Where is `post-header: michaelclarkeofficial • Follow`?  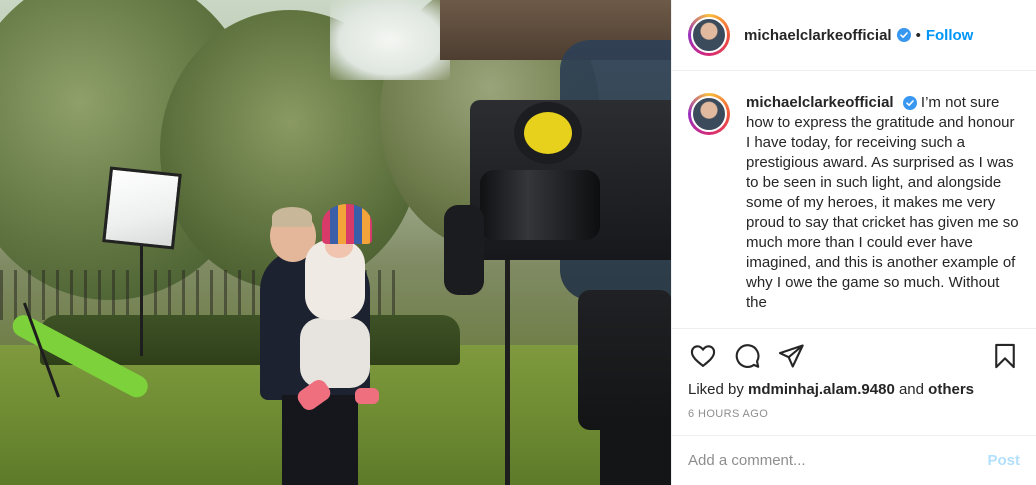 post-header: michaelclarkeofficial • Follow is located at coordinates (854, 35).